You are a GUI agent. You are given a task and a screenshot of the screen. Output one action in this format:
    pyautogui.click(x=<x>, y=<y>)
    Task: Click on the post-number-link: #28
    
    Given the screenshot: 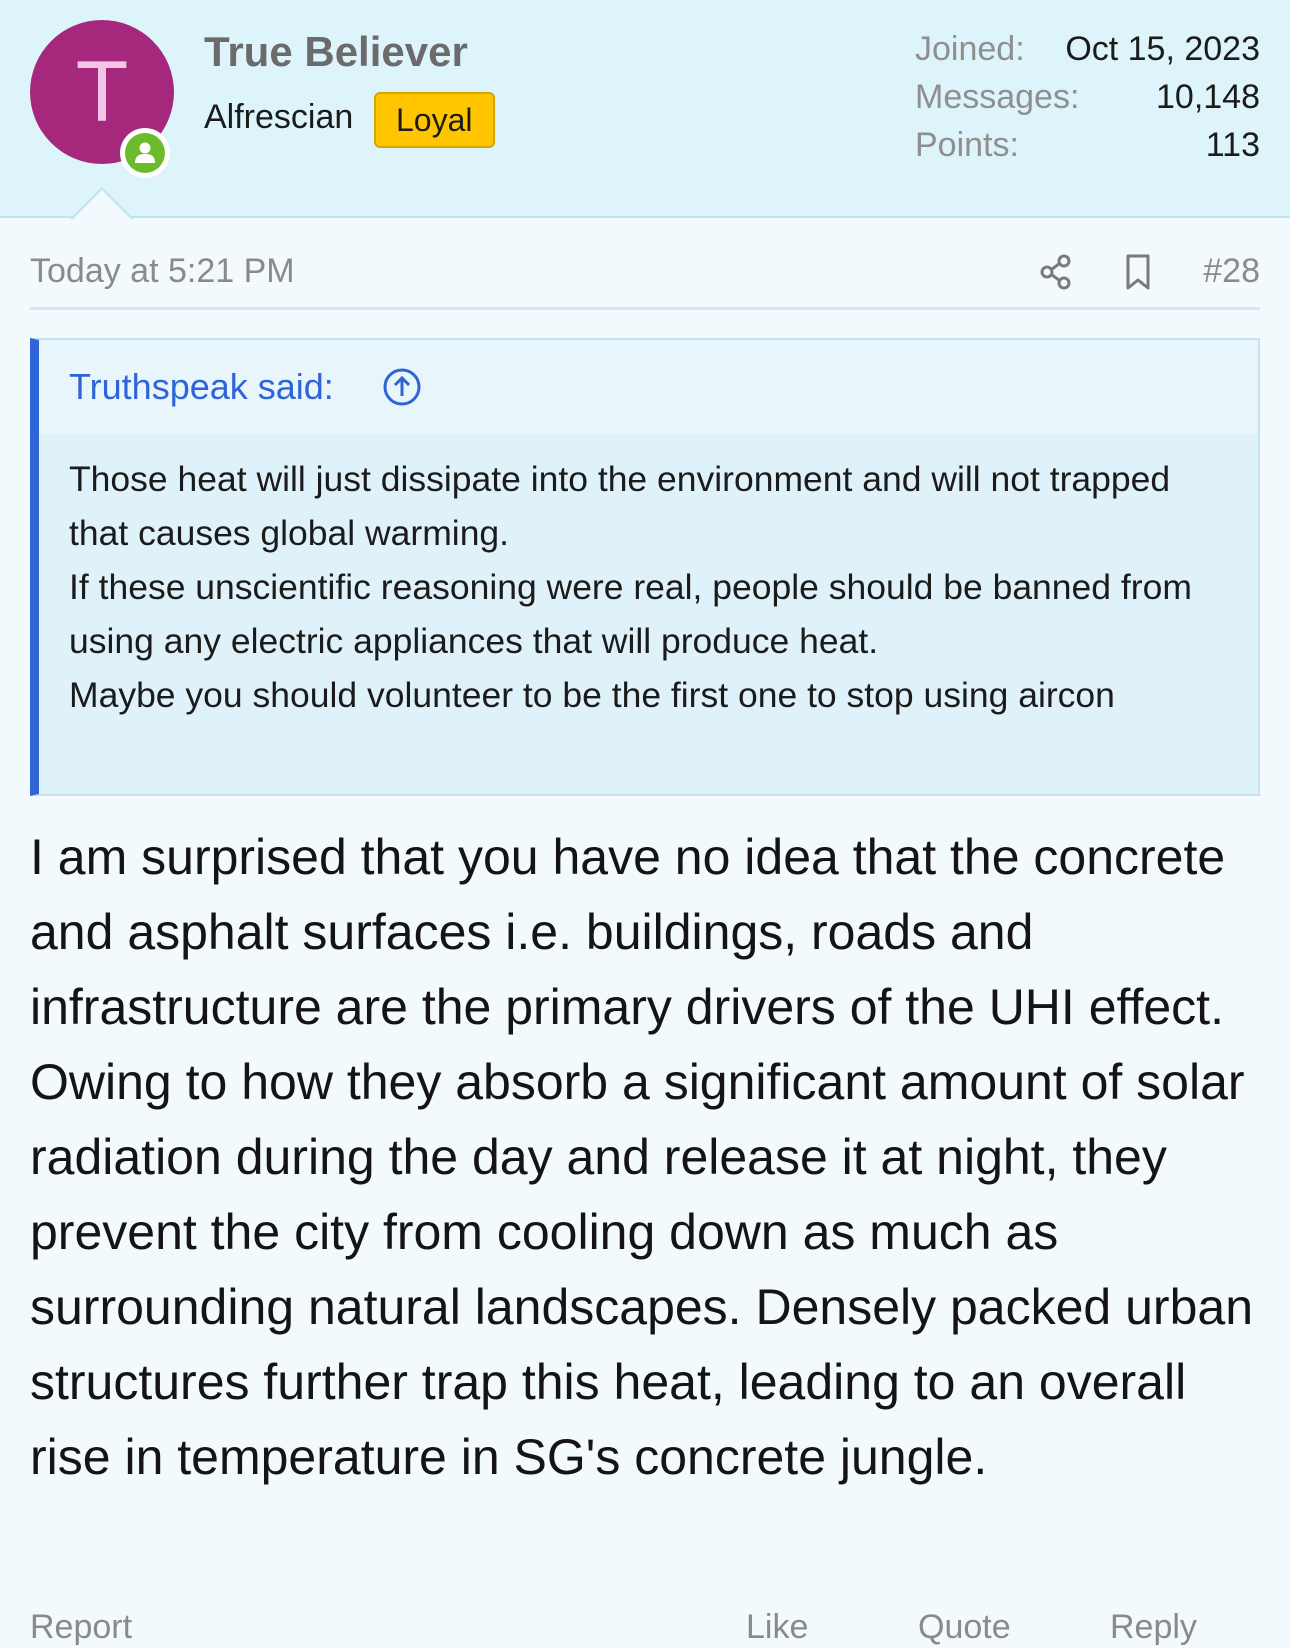 What is the action you would take?
    pyautogui.click(x=1231, y=271)
    